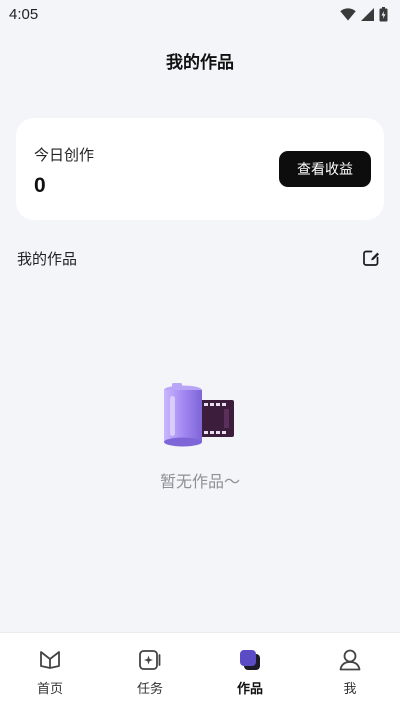 The width and height of the screenshot is (400, 711). Describe the element at coordinates (24, 14) in the screenshot. I see `status-time: 4:05` at that location.